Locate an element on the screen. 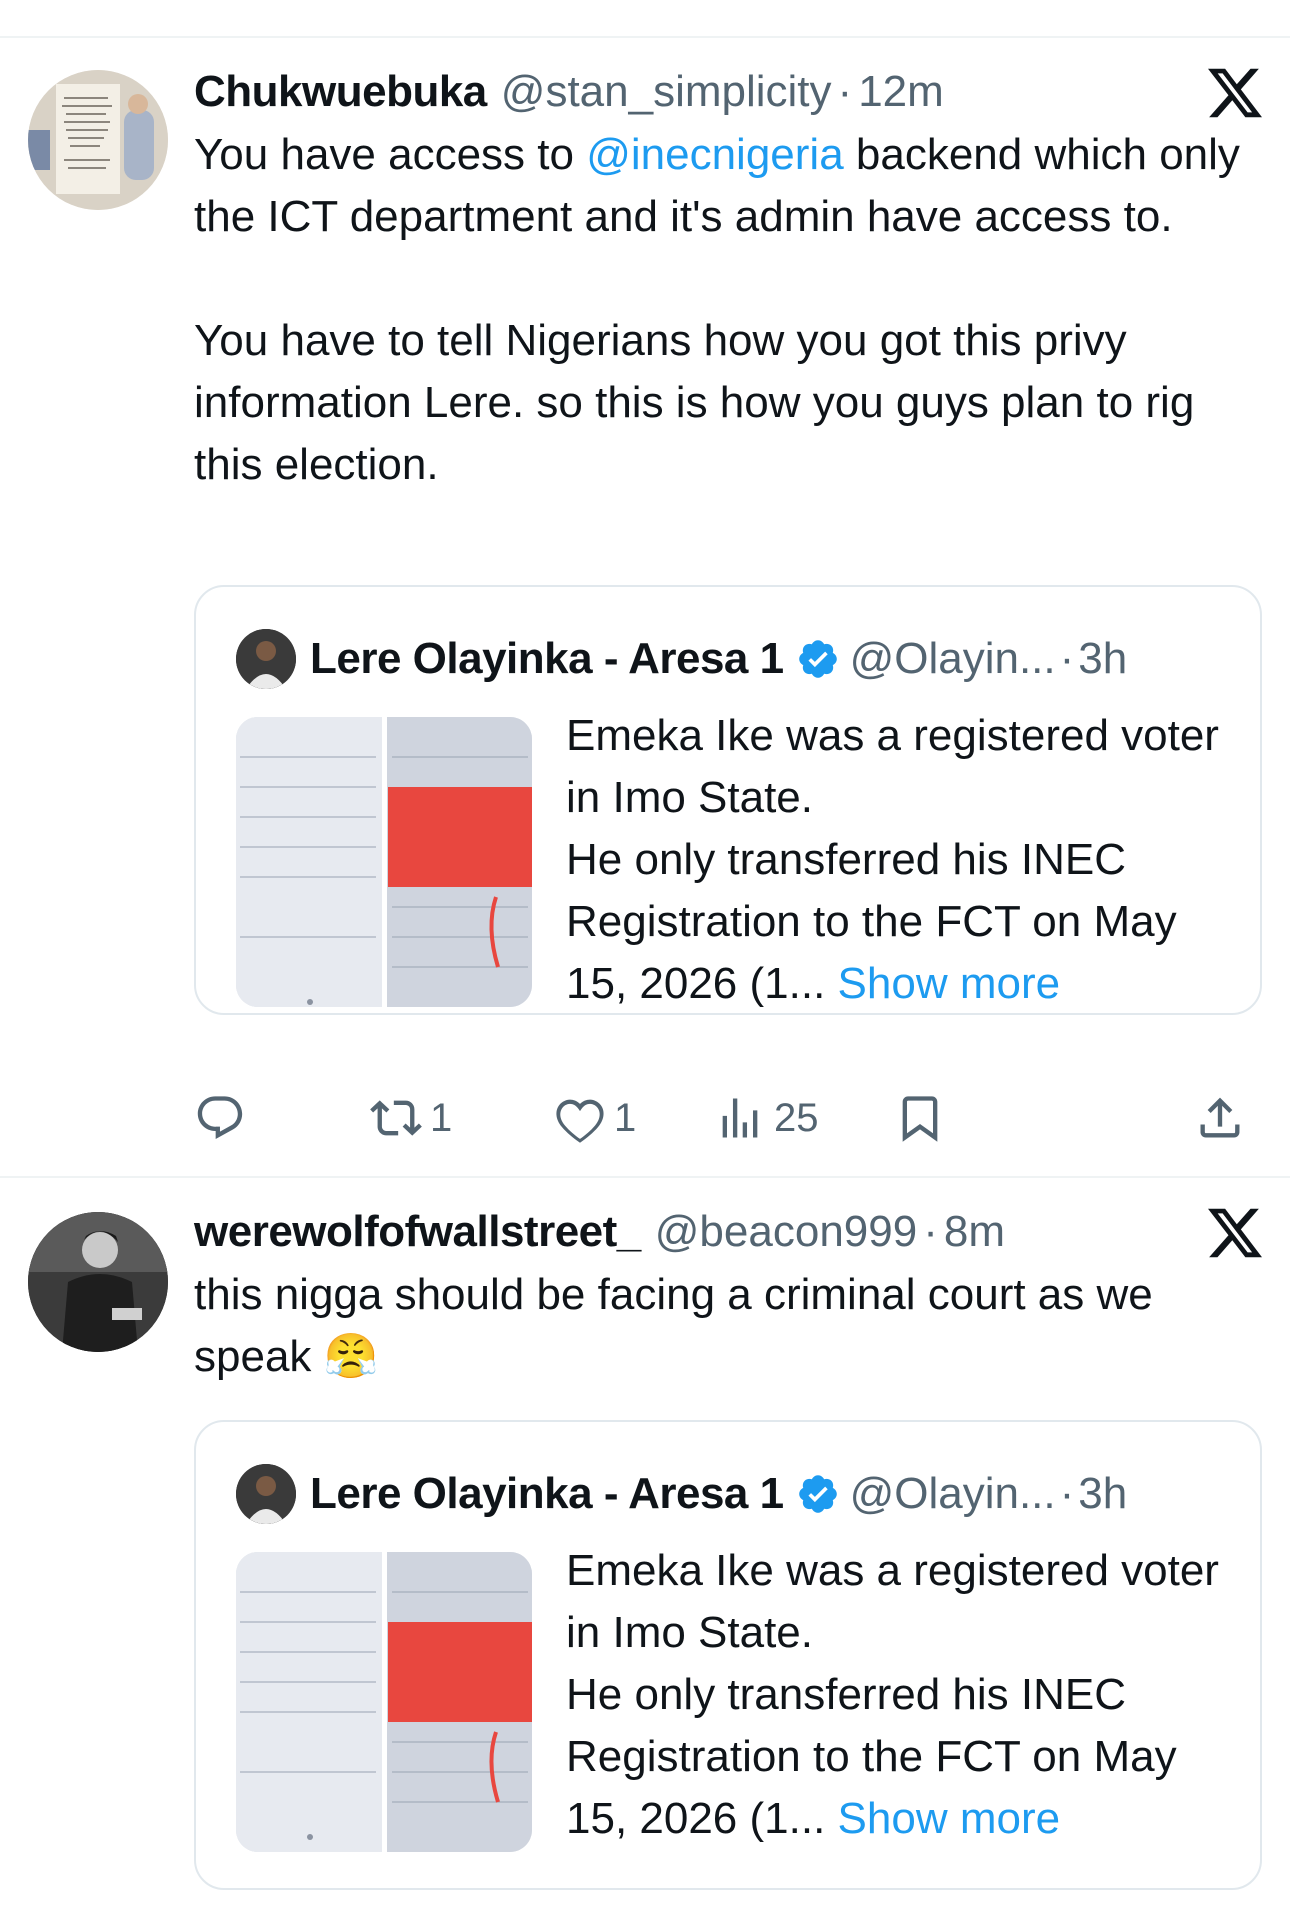 This screenshot has width=1290, height=1910. tweet-header: werewolfofwallstreet_ @beacon999 · 8m is located at coordinates (729, 1232).